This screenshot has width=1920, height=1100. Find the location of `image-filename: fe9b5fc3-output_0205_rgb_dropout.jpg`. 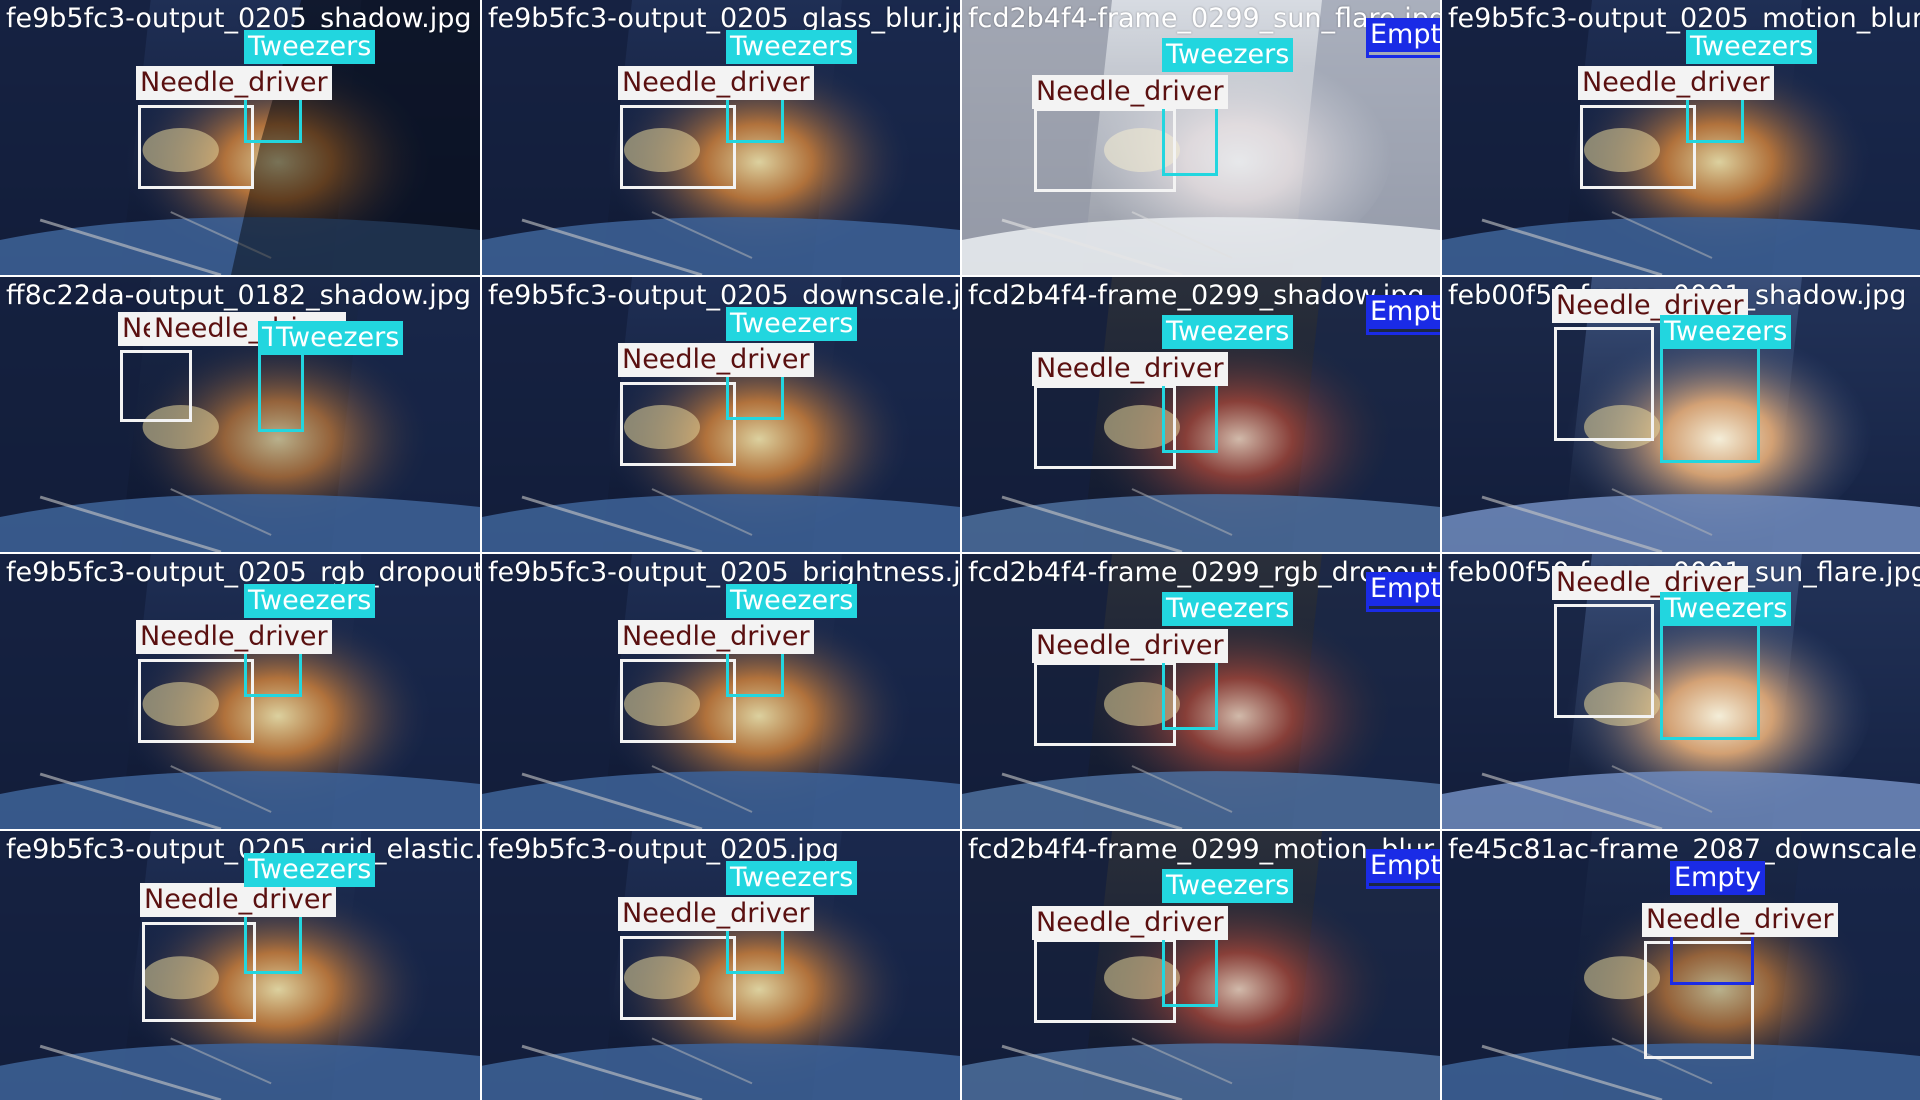

image-filename: fe9b5fc3-output_0205_rgb_dropout.jpg is located at coordinates (243, 572).